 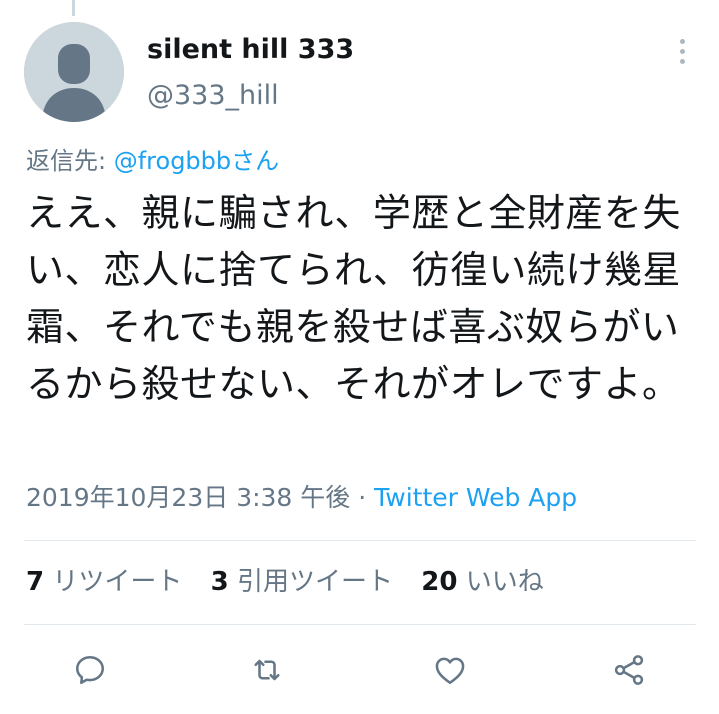 I want to click on tweet-stats: 7 リツイート 3 引用ツイート 20 いいね, so click(x=295, y=582).